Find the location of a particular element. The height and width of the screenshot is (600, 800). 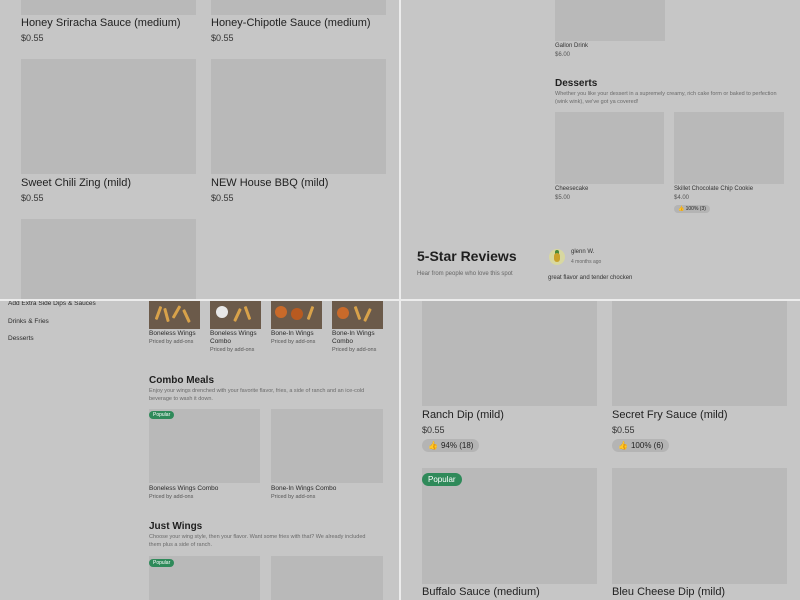

reviewer-avatar is located at coordinates (557, 257).